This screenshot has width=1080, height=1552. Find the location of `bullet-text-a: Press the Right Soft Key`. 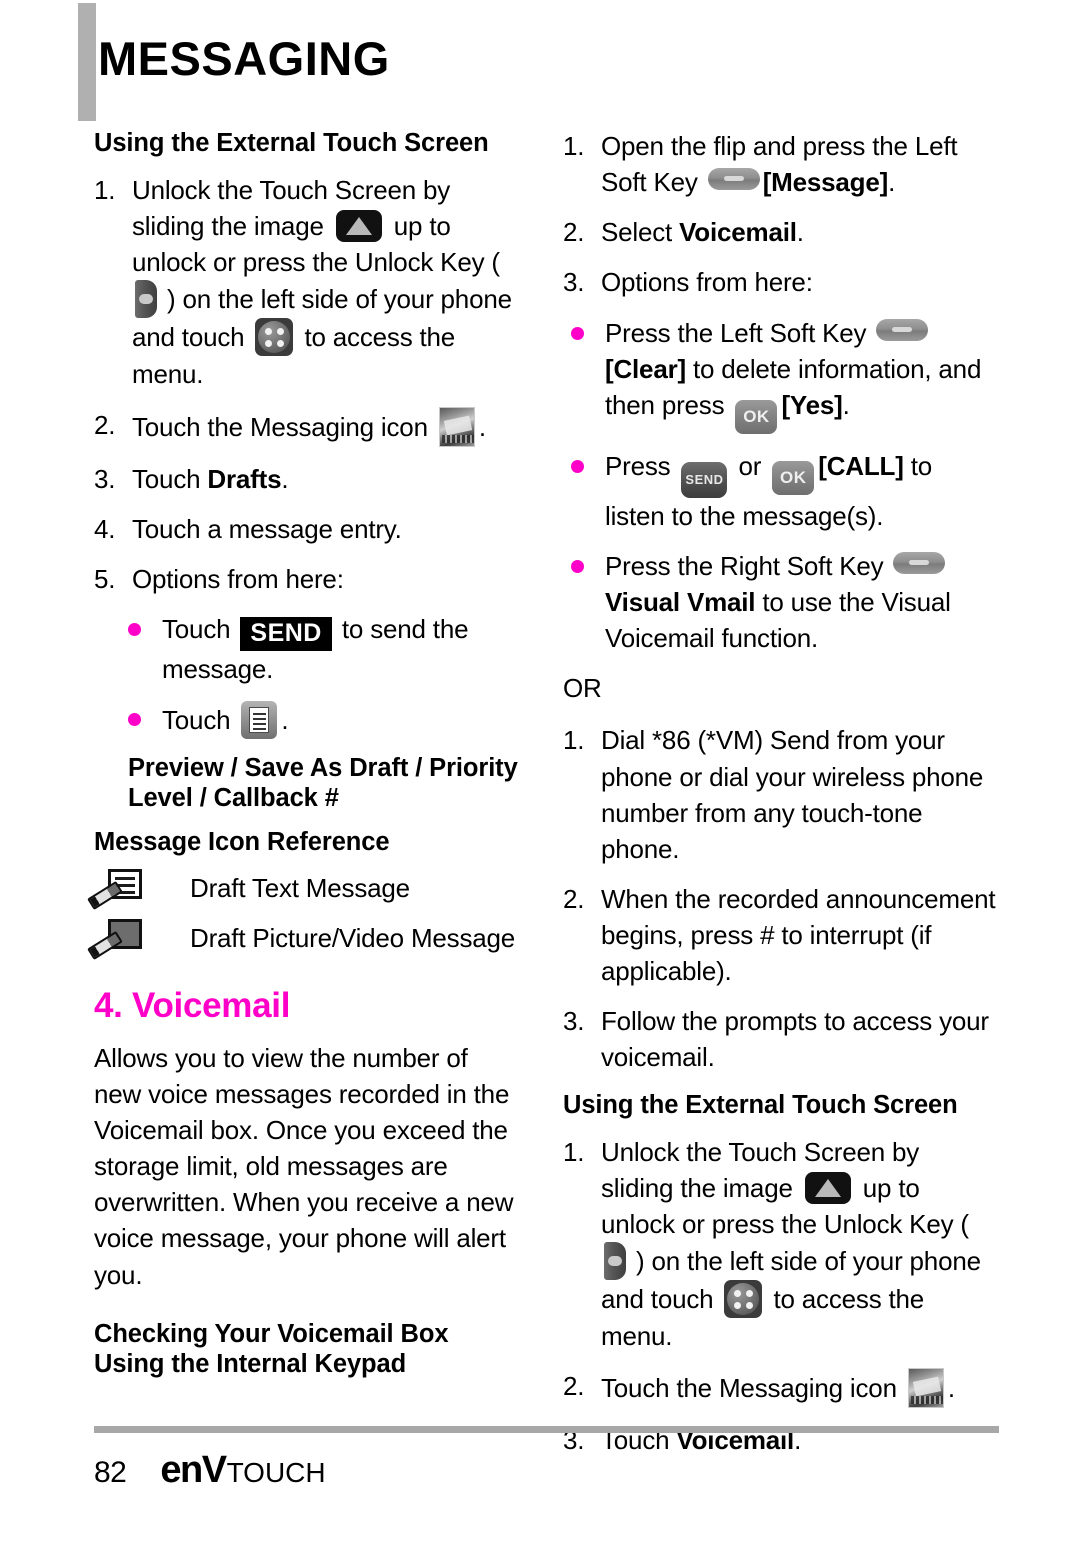

bullet-text-a: Press the Right Soft Key is located at coordinates (748, 565).